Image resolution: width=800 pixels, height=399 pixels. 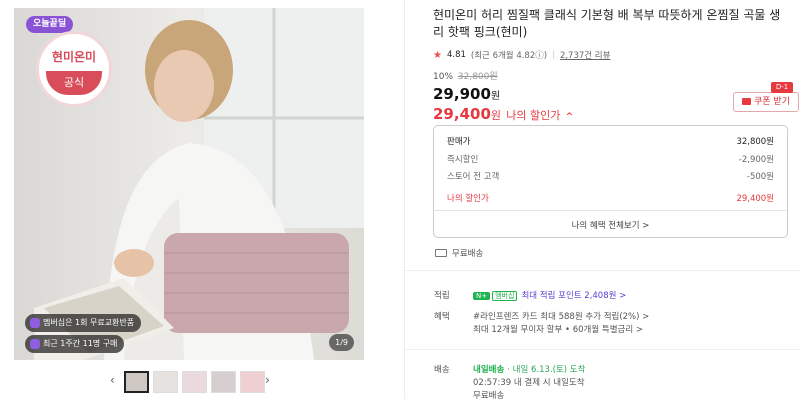 I want to click on membership-icon, so click(x=35, y=323).